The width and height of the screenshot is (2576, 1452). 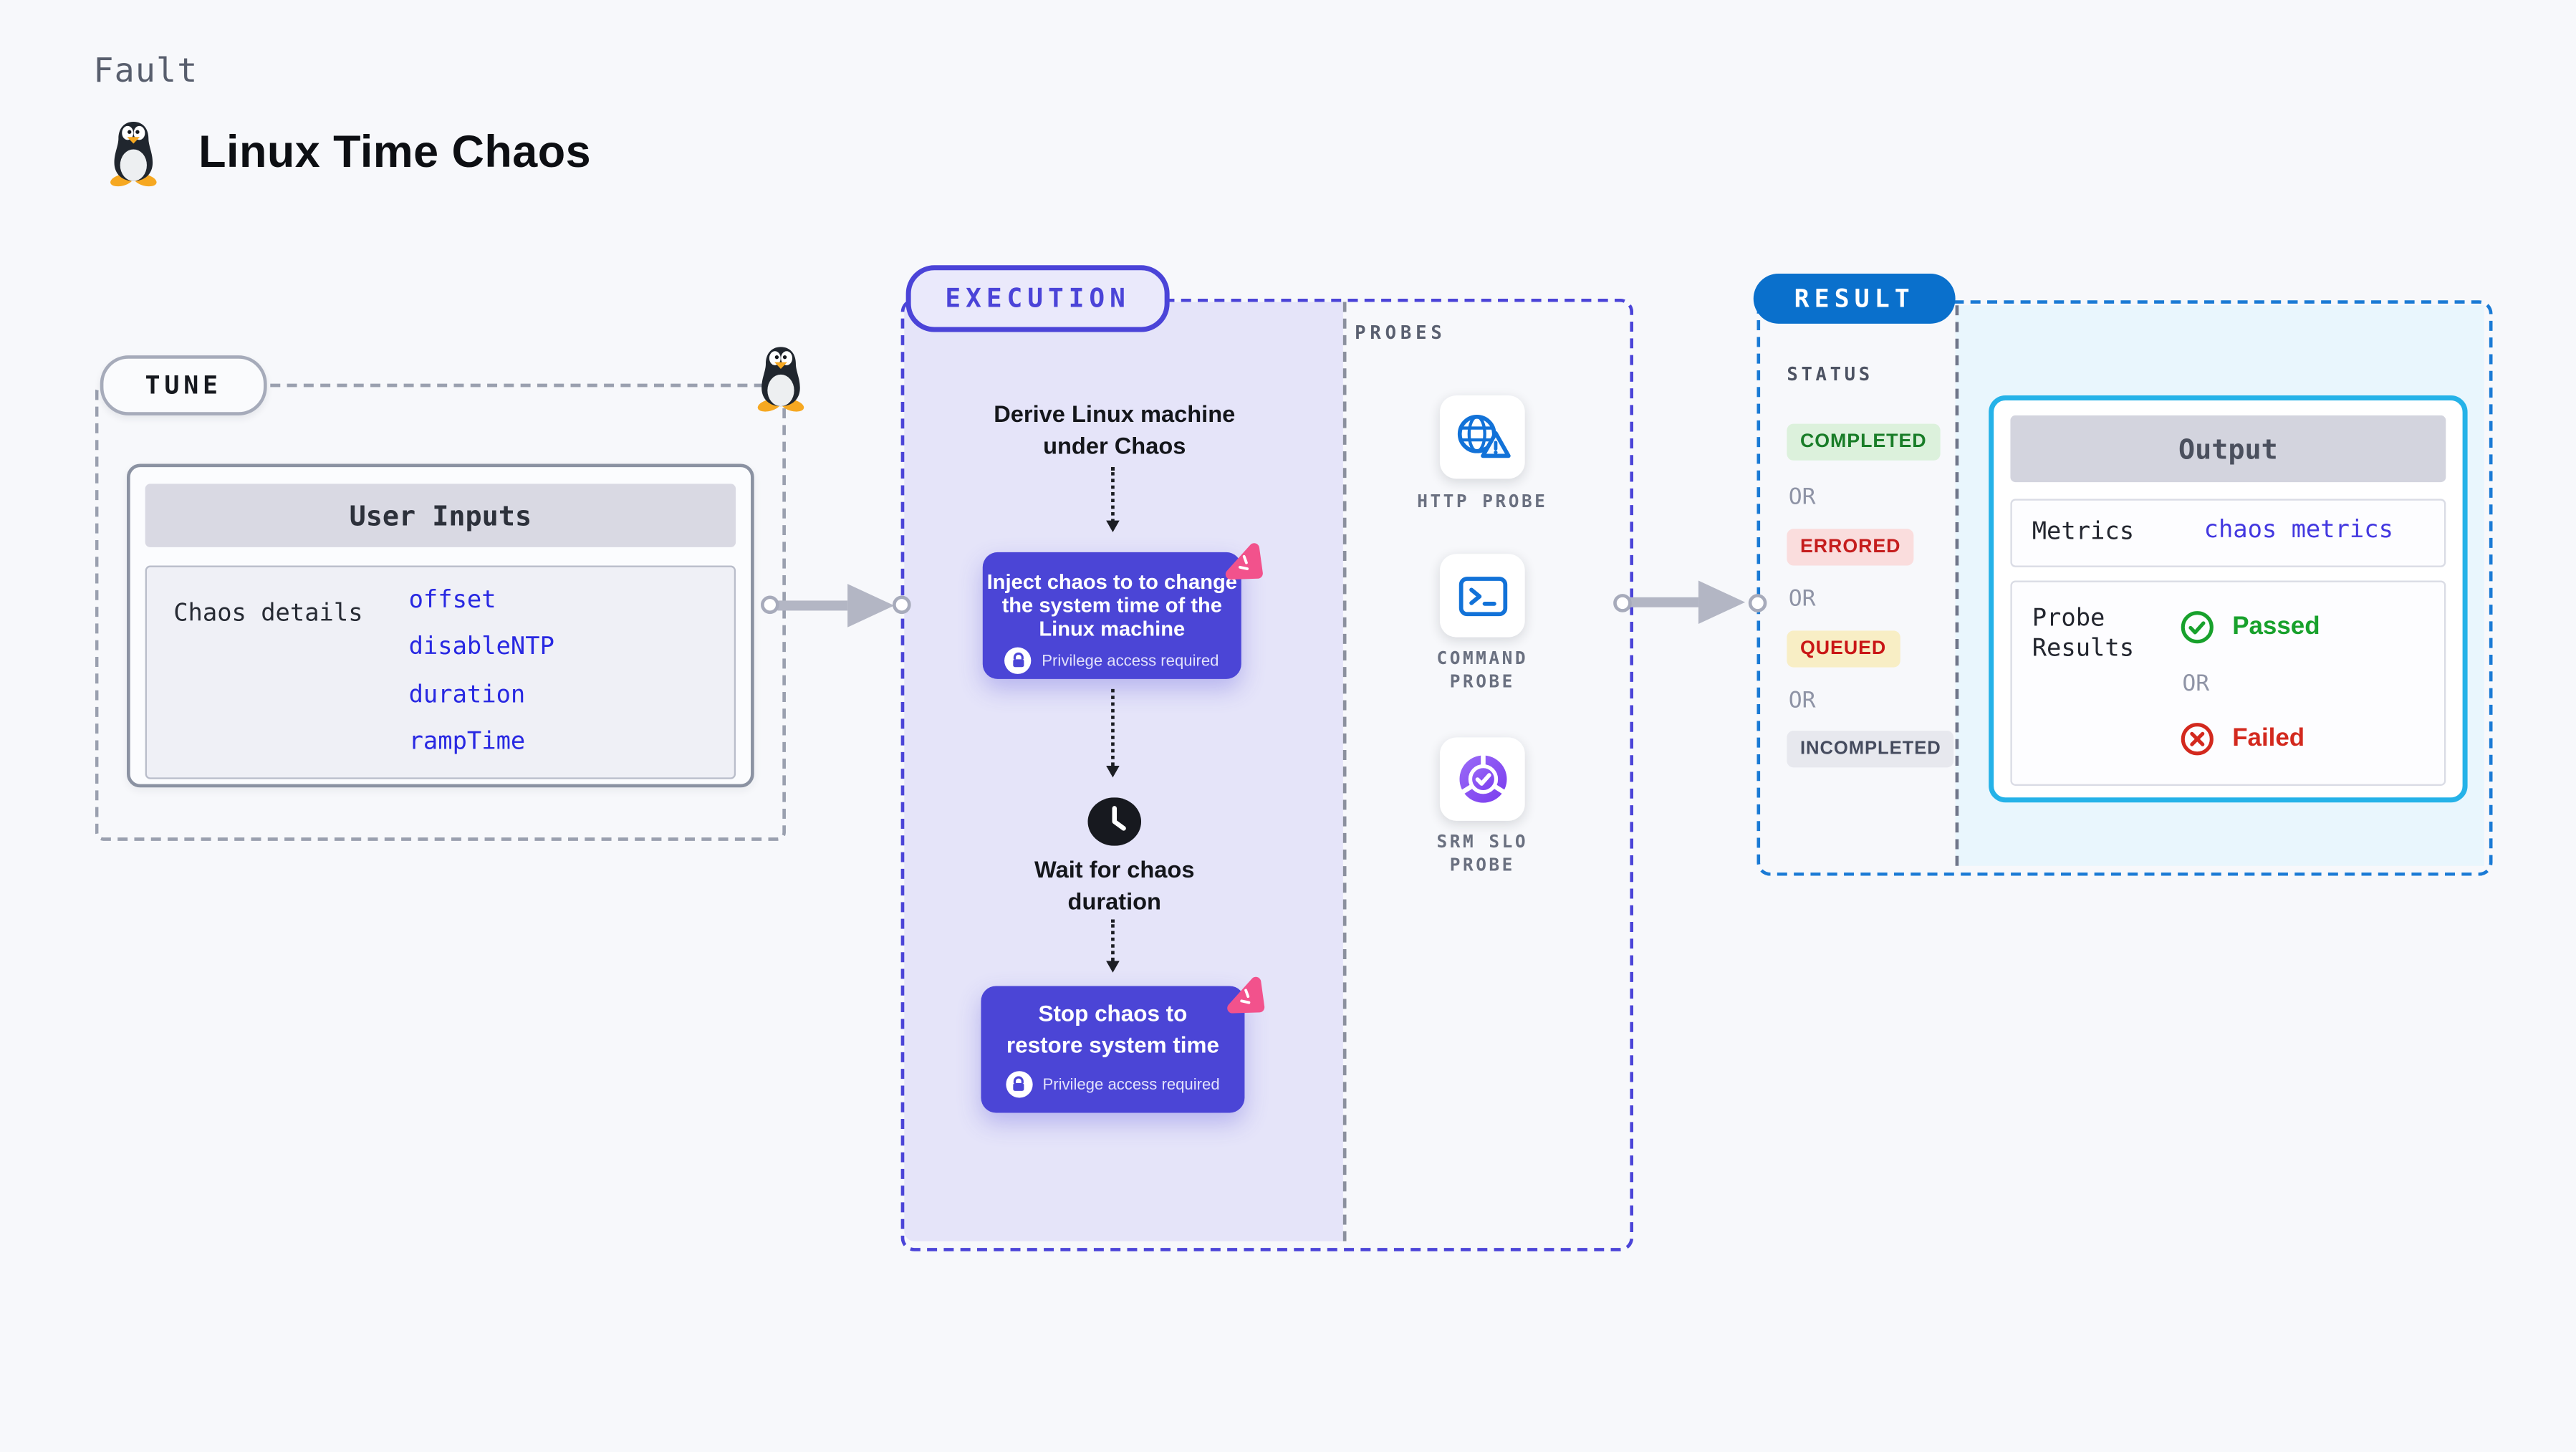 What do you see at coordinates (1851, 548) in the screenshot?
I see `status-badge-errored: ERRORED` at bounding box center [1851, 548].